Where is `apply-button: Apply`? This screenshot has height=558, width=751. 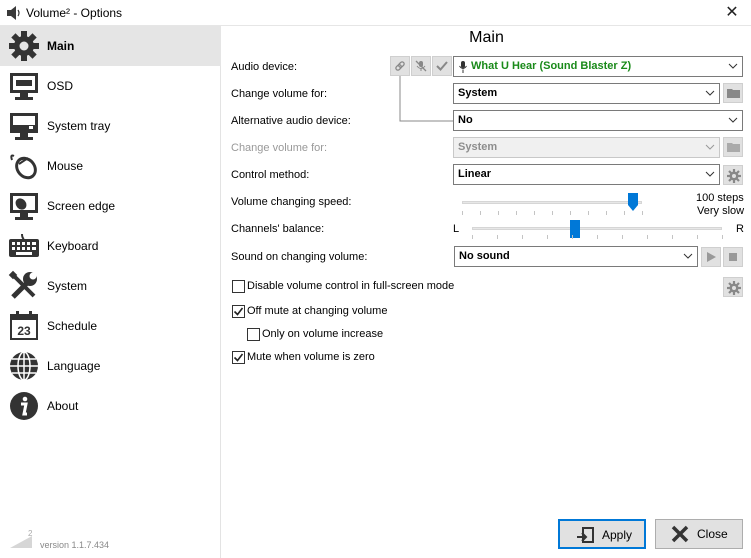 apply-button: Apply is located at coordinates (602, 534).